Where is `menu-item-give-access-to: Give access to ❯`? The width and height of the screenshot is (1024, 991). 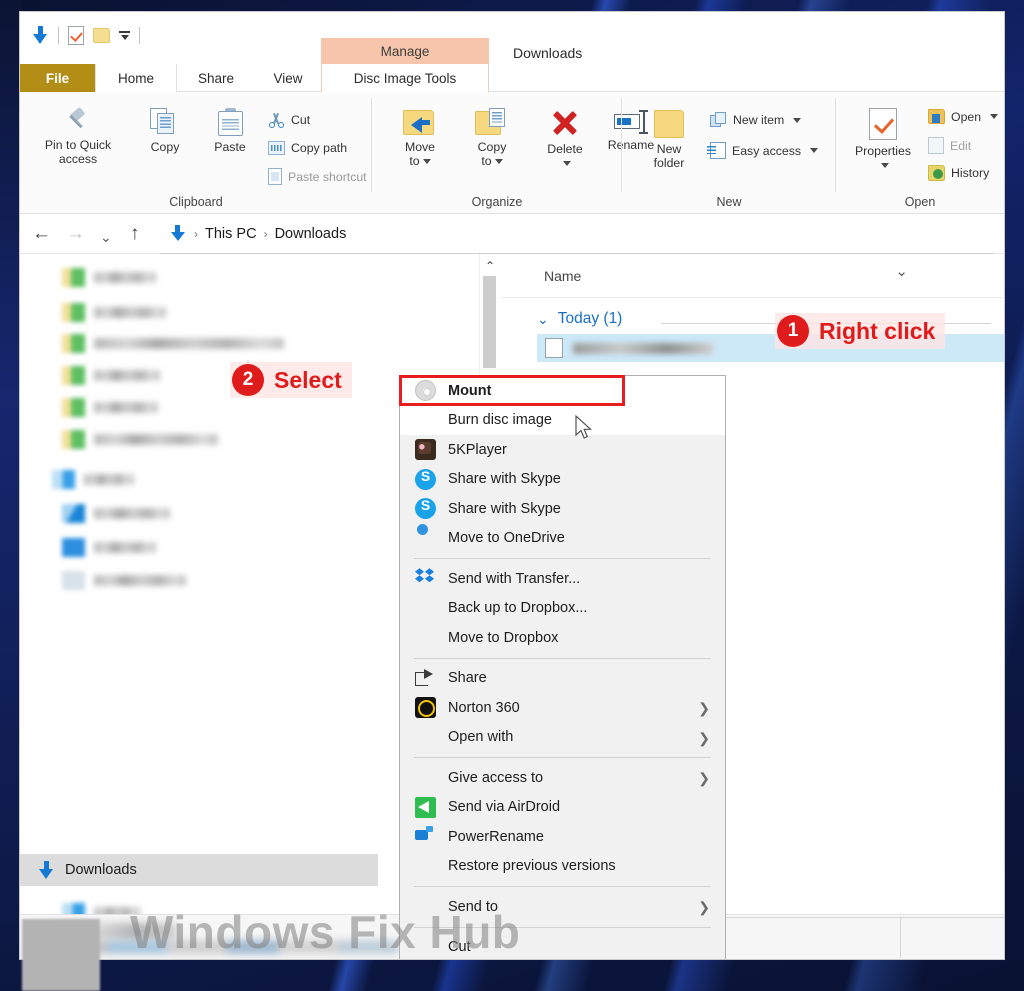 menu-item-give-access-to: Give access to ❯ is located at coordinates (562, 778).